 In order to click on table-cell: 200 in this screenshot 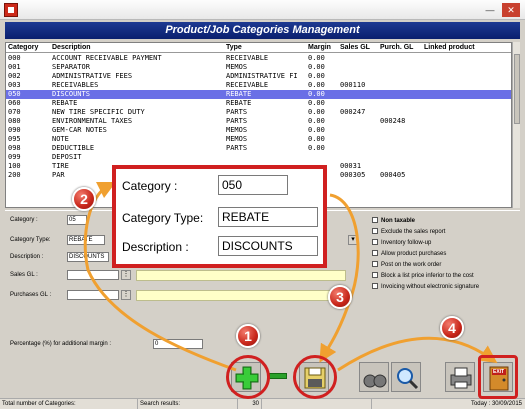, I will do `click(14, 175)`.